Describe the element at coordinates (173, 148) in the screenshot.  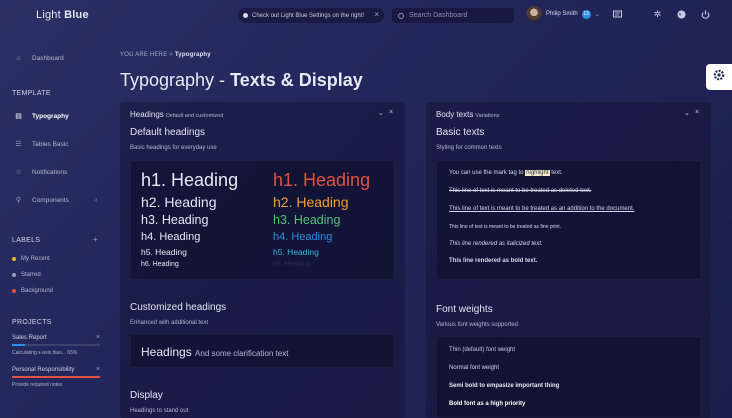
I see `section-description: Basic headings for everyday use` at that location.